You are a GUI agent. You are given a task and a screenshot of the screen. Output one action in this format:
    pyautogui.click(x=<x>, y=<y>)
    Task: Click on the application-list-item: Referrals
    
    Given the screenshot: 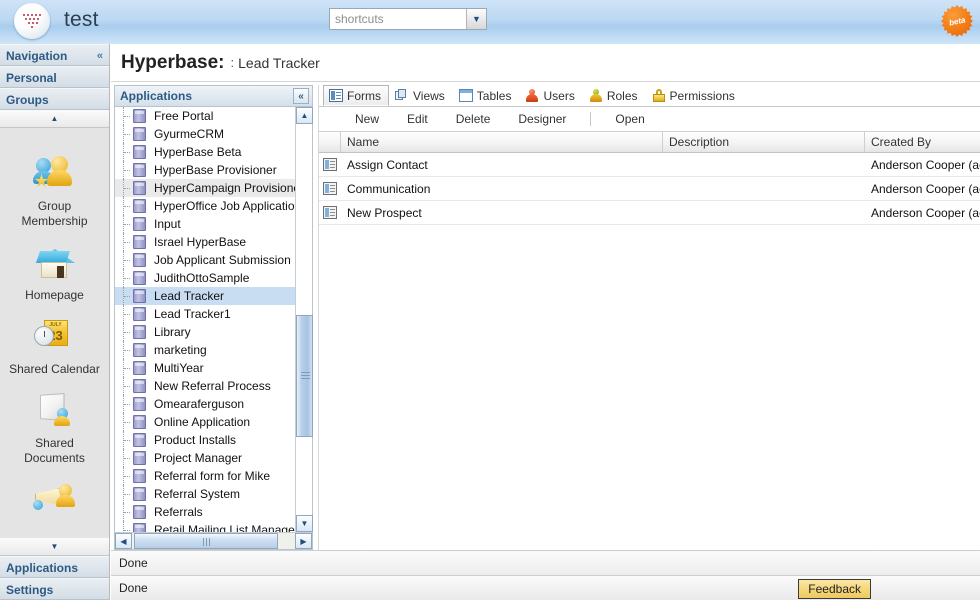 What is the action you would take?
    pyautogui.click(x=205, y=512)
    